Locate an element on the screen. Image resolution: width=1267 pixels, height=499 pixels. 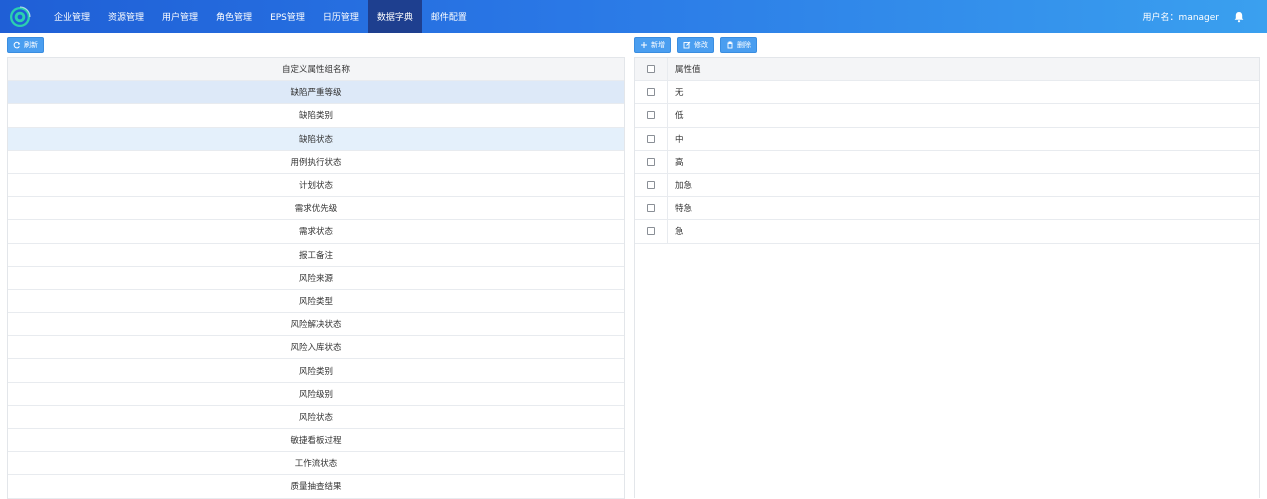
nav-item: 用户管理 is located at coordinates (180, 16).